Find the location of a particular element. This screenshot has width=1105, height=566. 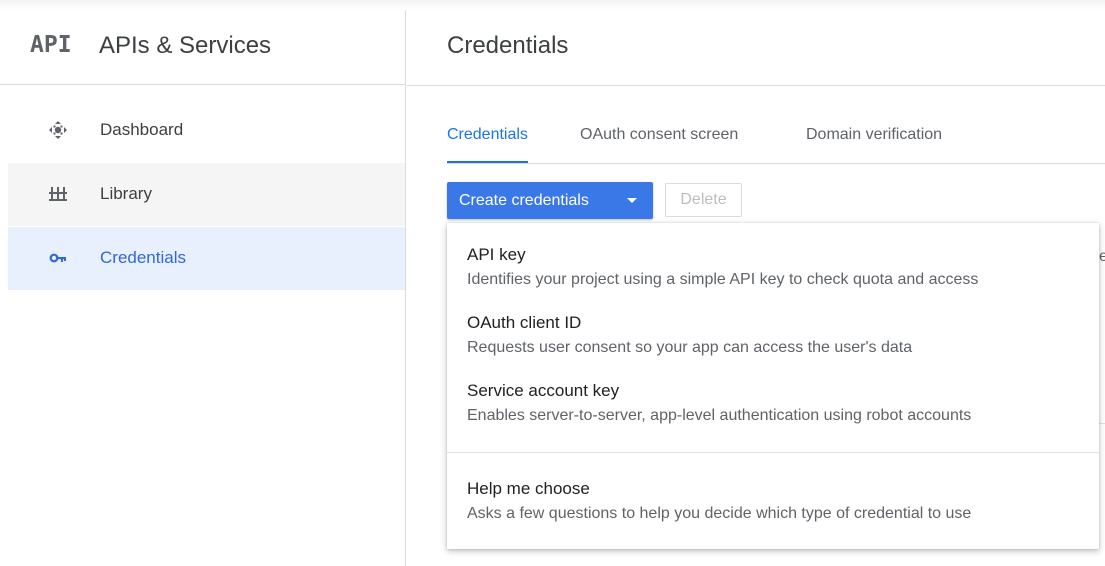

truncated-text: e is located at coordinates (1102, 256).